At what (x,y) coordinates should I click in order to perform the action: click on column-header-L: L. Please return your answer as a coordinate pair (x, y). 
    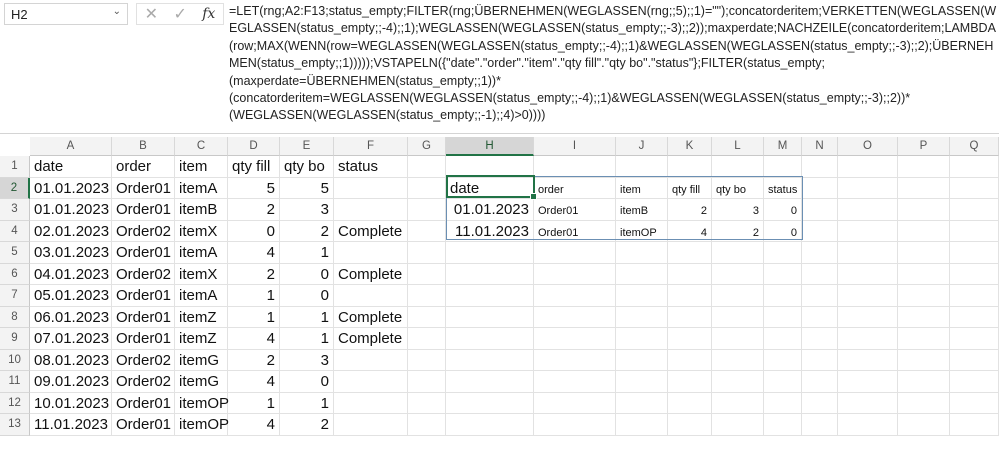
    Looking at the image, I should click on (738, 146).